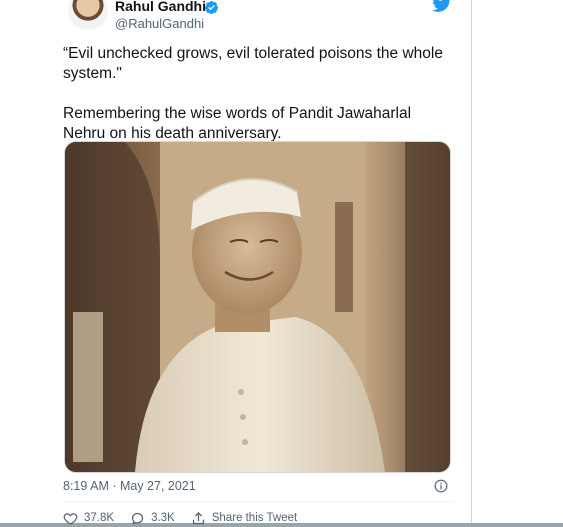 The width and height of the screenshot is (563, 527). I want to click on like-count: 37.8K, so click(99, 518).